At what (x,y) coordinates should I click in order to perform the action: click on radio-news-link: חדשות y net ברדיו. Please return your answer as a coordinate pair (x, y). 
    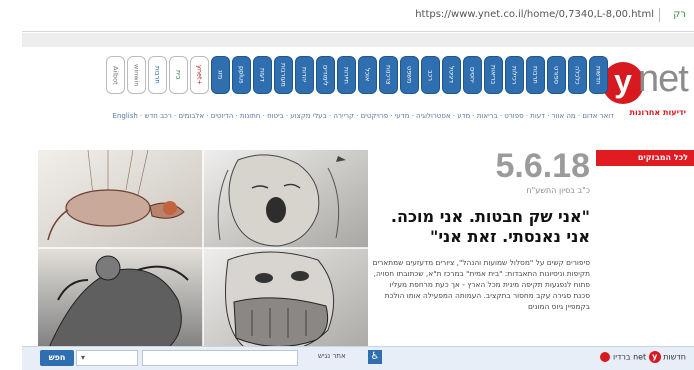
    Looking at the image, I should click on (643, 357).